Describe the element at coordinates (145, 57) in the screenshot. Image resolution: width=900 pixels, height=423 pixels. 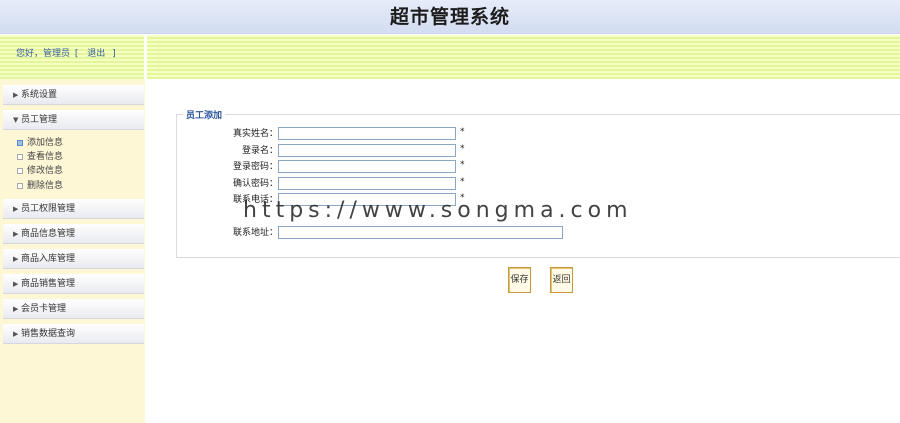
I see `bar-divider` at that location.